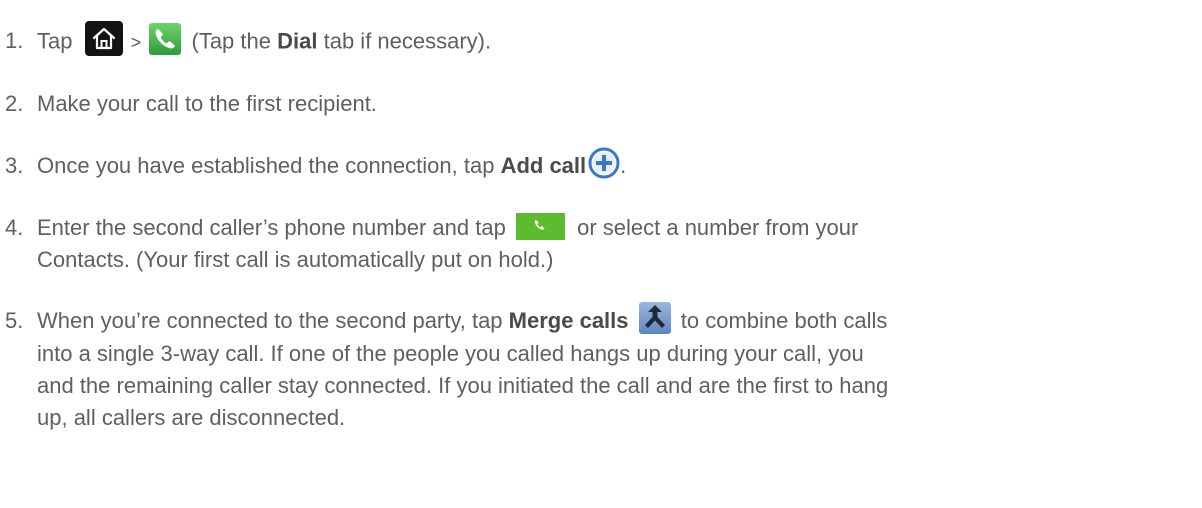 Image resolution: width=1202 pixels, height=508 pixels. I want to click on dial-tab-label: Dial, so click(297, 41).